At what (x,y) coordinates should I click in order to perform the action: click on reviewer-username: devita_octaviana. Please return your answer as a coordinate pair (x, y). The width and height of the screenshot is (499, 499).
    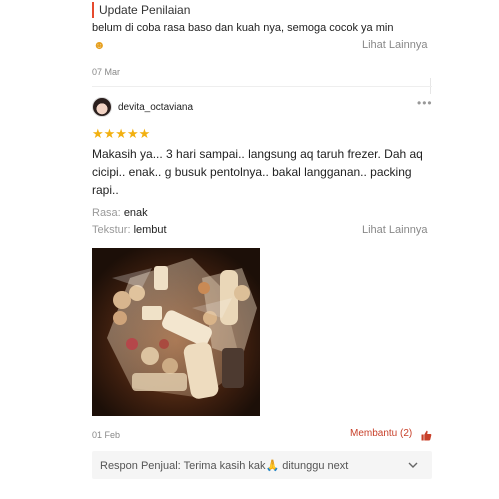
    Looking at the image, I should click on (155, 107).